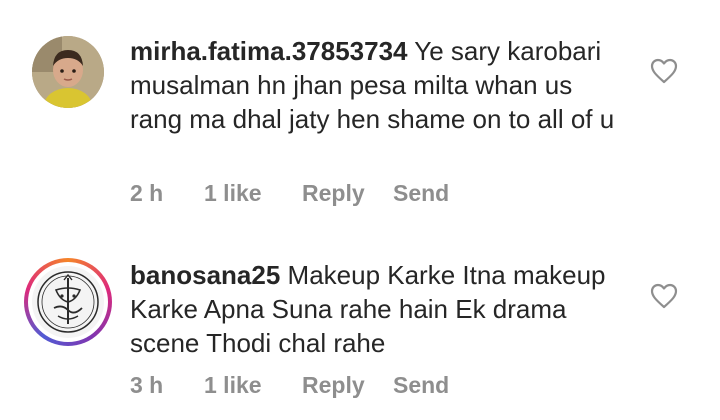 Image resolution: width=720 pixels, height=420 pixels. What do you see at coordinates (147, 385) in the screenshot?
I see `comment-timestamp: 3 h` at bounding box center [147, 385].